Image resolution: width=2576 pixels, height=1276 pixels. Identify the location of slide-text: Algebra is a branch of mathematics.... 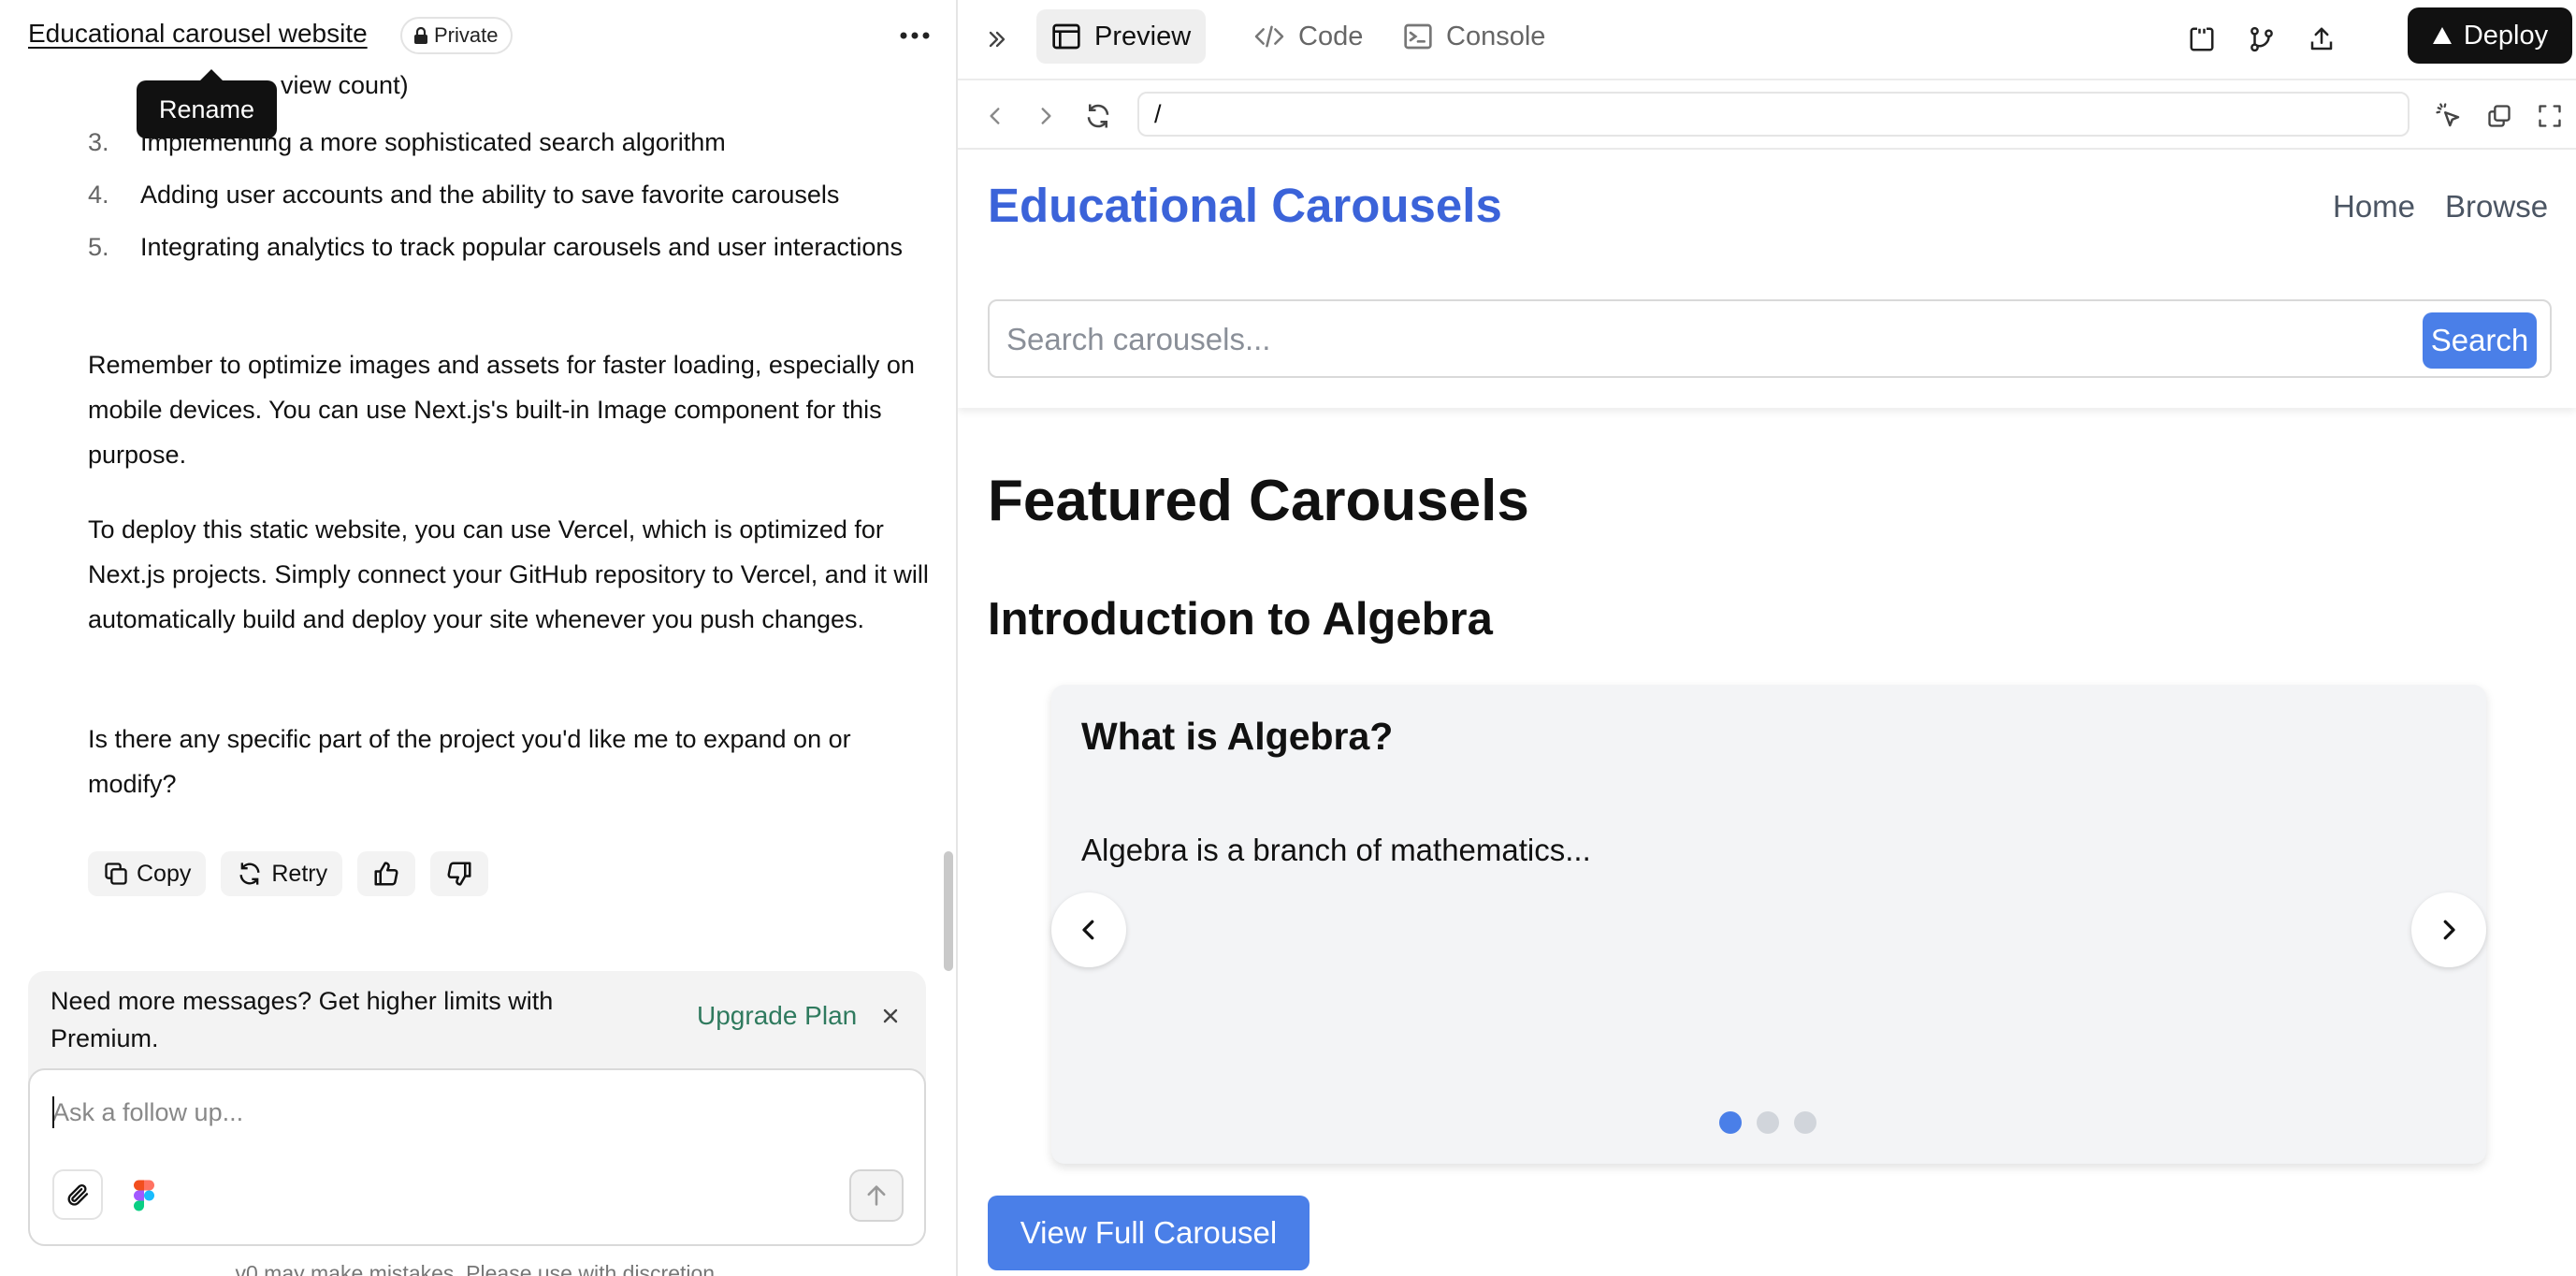
(1336, 850).